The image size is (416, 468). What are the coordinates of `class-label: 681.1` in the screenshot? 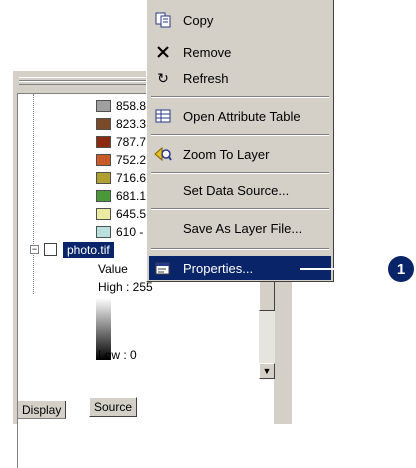 It's located at (131, 196).